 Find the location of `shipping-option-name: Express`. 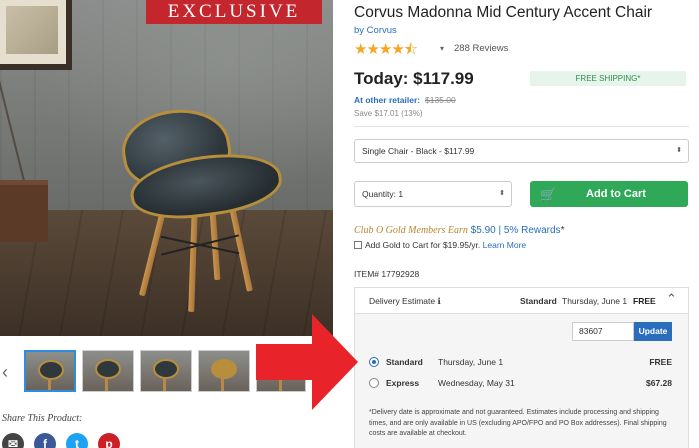

shipping-option-name: Express is located at coordinates (403, 383).